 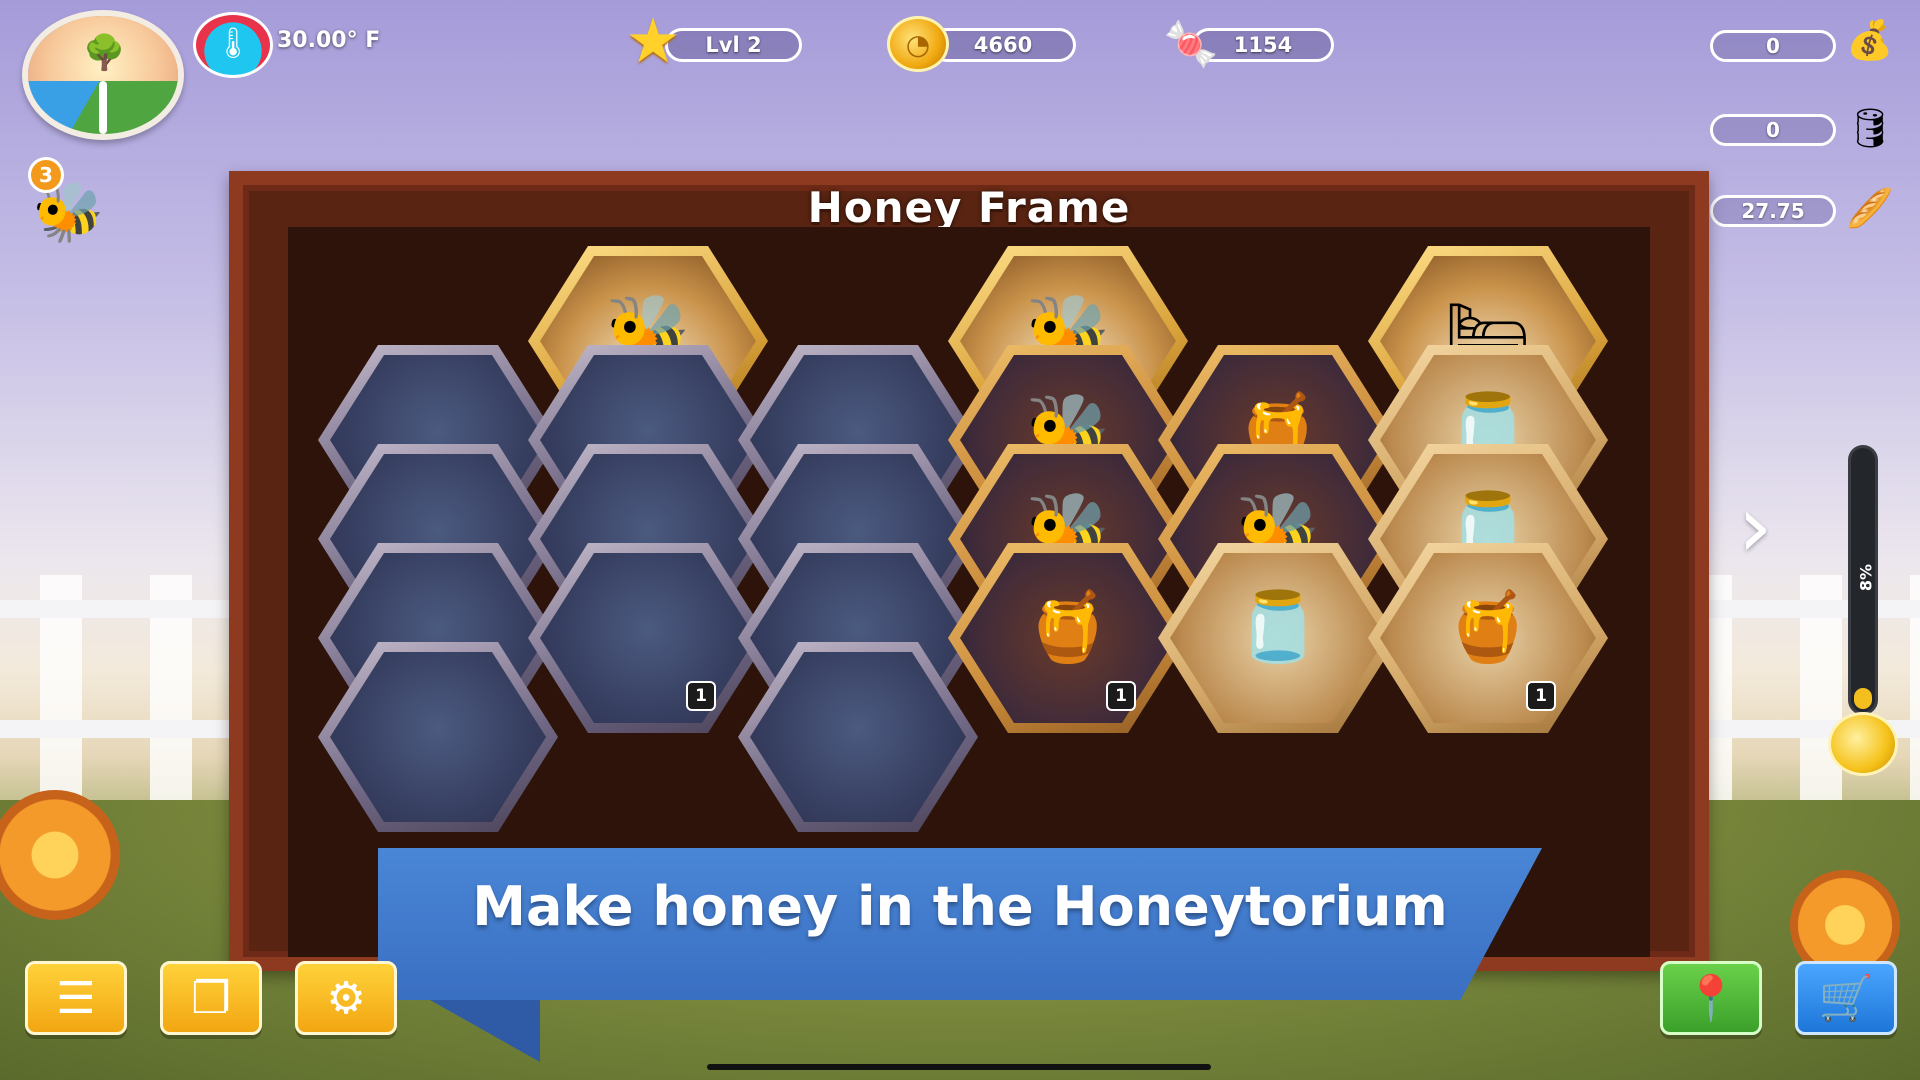 I want to click on shopping-cart-icon: 🛒, so click(x=1846, y=998).